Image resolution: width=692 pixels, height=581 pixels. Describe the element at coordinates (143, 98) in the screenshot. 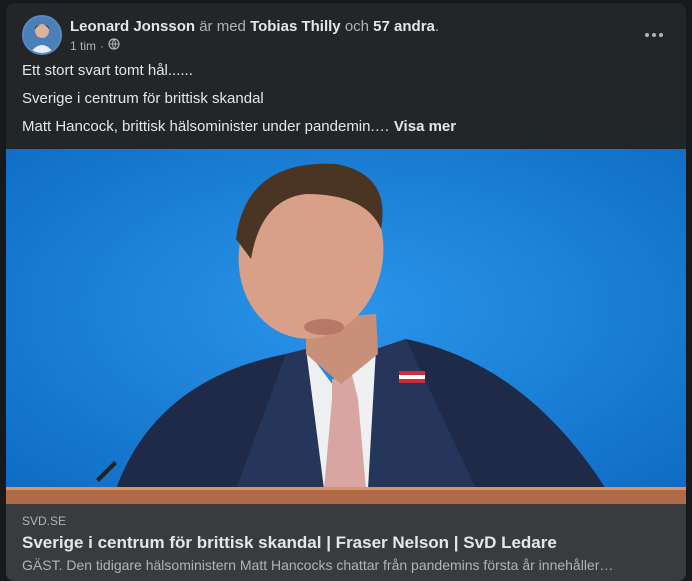

I see `post-line-2: Sverige i centrum för brittisk skandal` at that location.